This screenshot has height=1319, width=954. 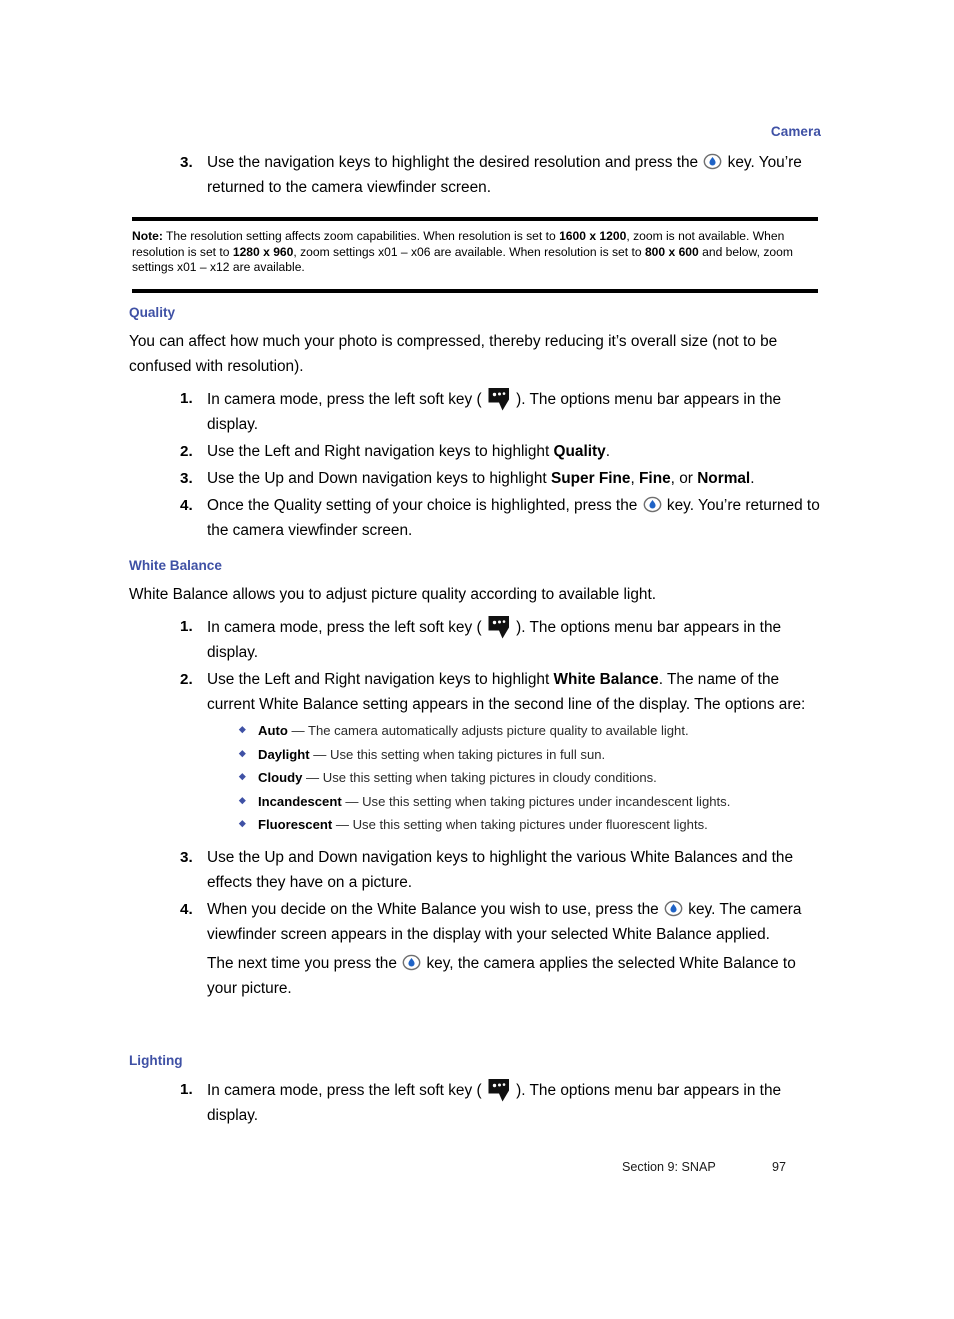 What do you see at coordinates (263, 251) in the screenshot?
I see `note-resolution-2: 1280 x 960` at bounding box center [263, 251].